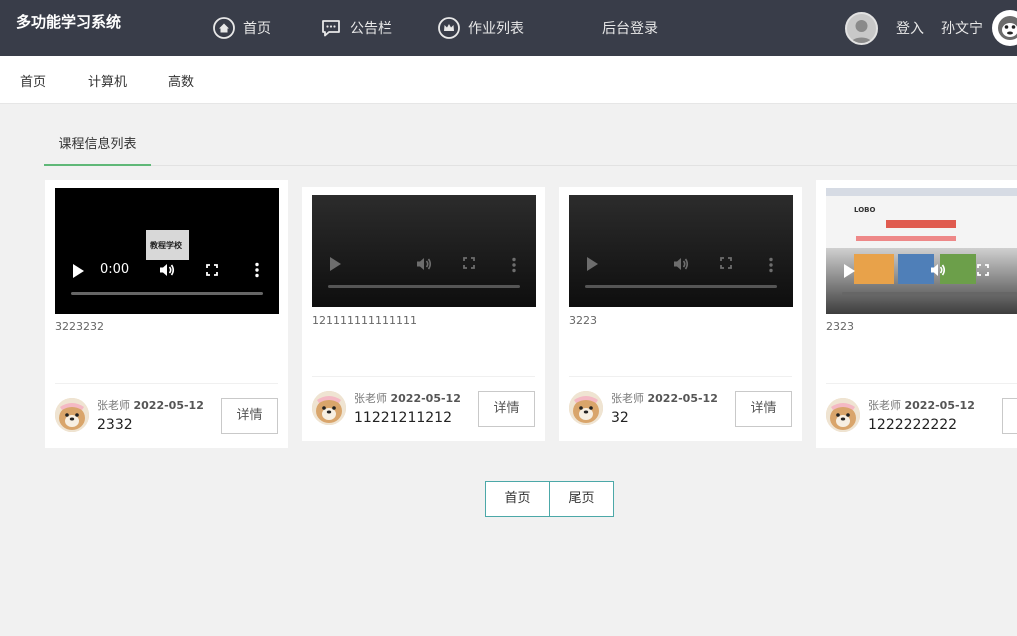 The image size is (1017, 636). What do you see at coordinates (107, 80) in the screenshot?
I see `category-computer: 计算机` at bounding box center [107, 80].